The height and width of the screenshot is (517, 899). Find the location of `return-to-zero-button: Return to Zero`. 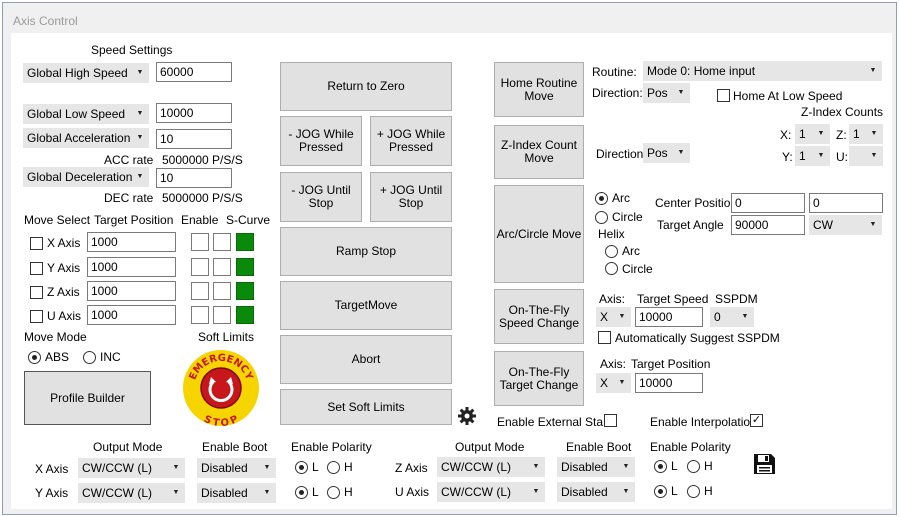

return-to-zero-button: Return to Zero is located at coordinates (366, 86).